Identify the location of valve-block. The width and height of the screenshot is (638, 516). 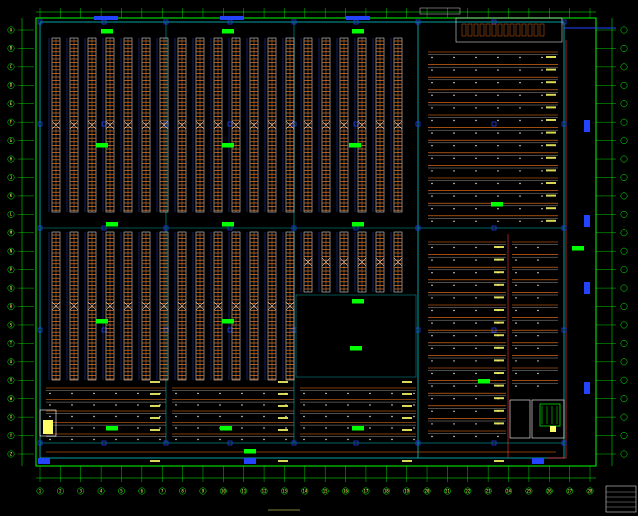
(553, 429).